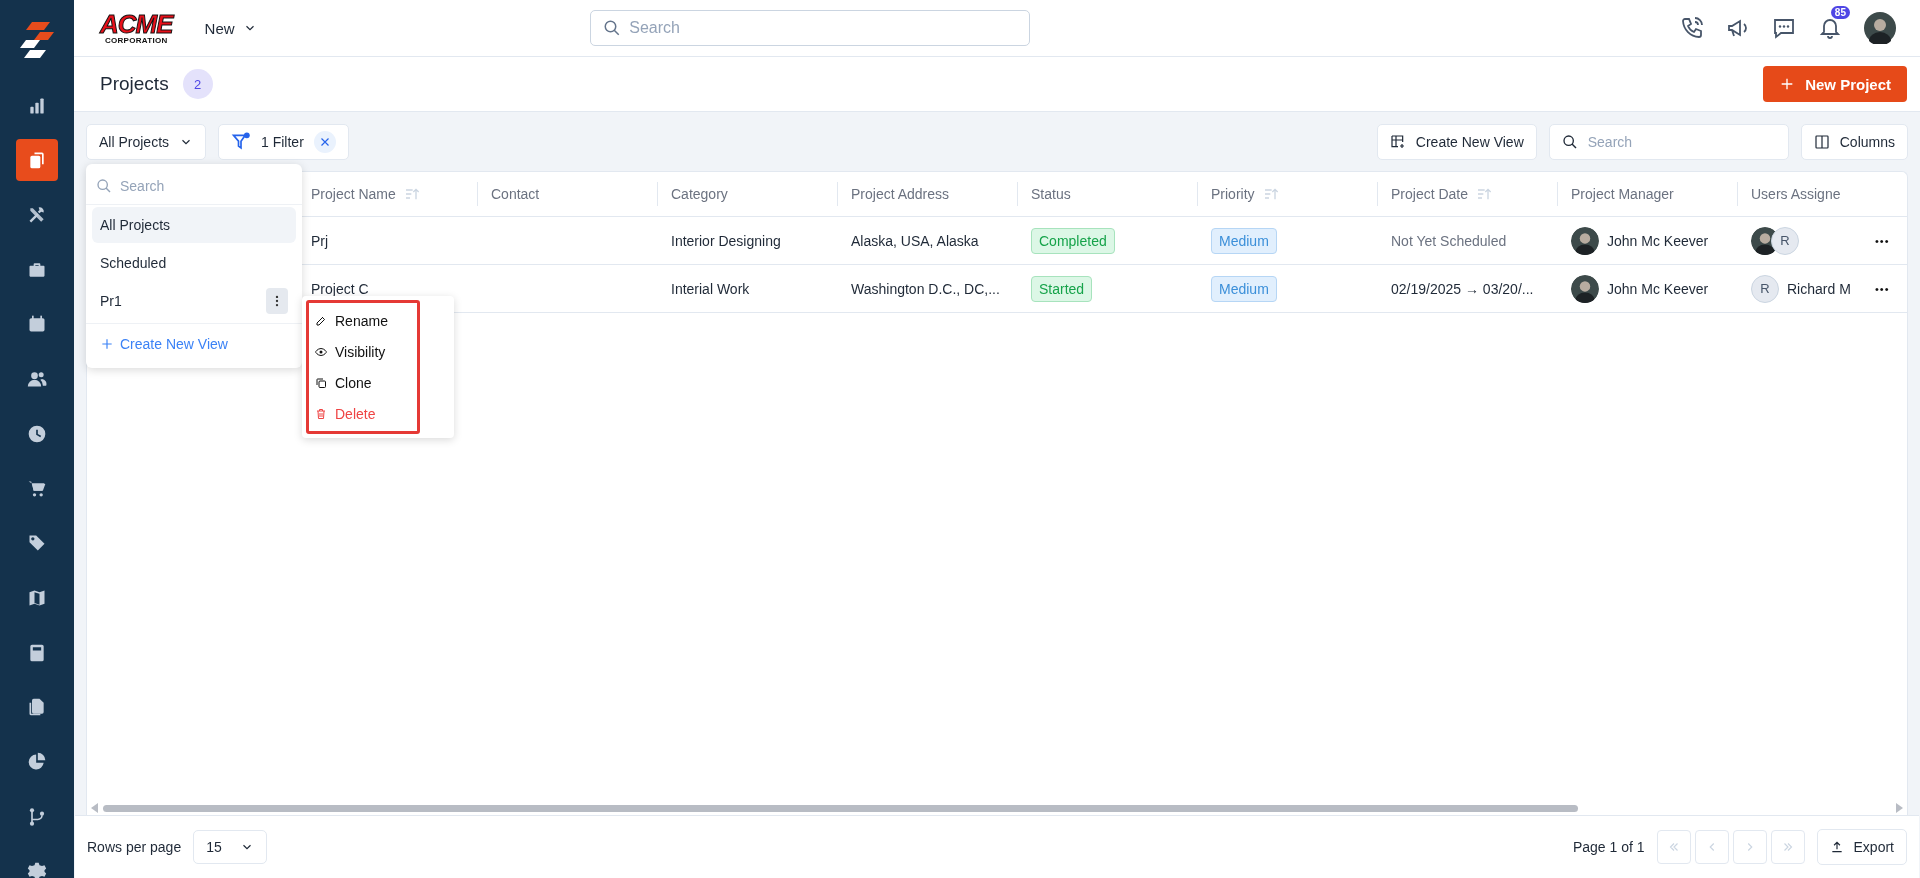 The height and width of the screenshot is (878, 1920). What do you see at coordinates (1836, 847) in the screenshot?
I see `upload-icon` at bounding box center [1836, 847].